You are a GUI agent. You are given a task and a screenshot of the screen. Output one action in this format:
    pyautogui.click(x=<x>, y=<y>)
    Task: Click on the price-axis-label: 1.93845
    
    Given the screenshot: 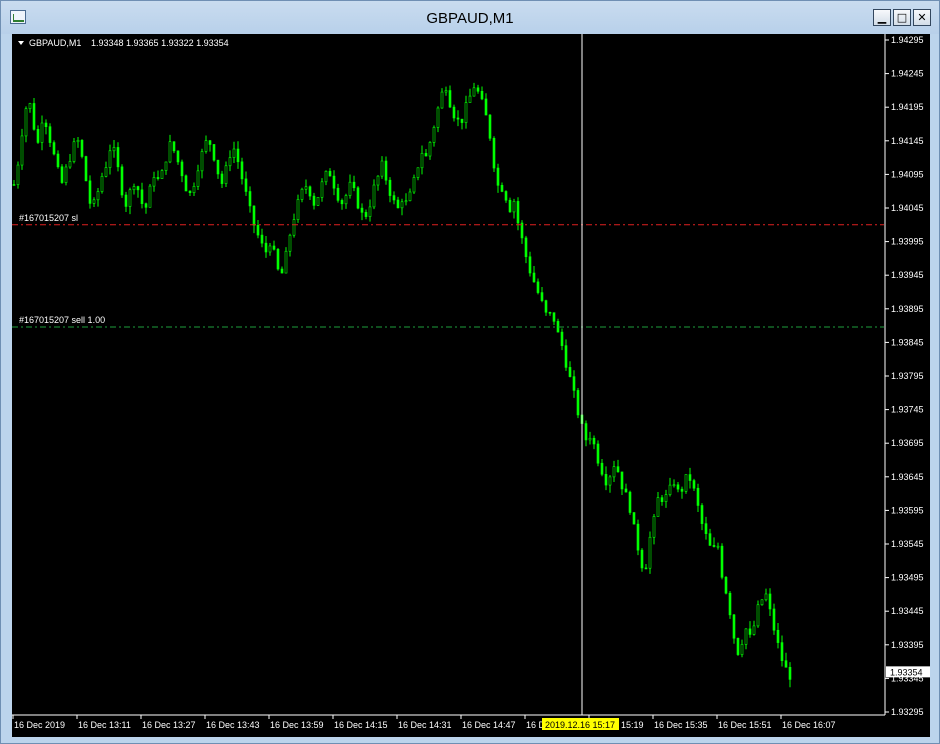 What is the action you would take?
    pyautogui.click(x=907, y=342)
    